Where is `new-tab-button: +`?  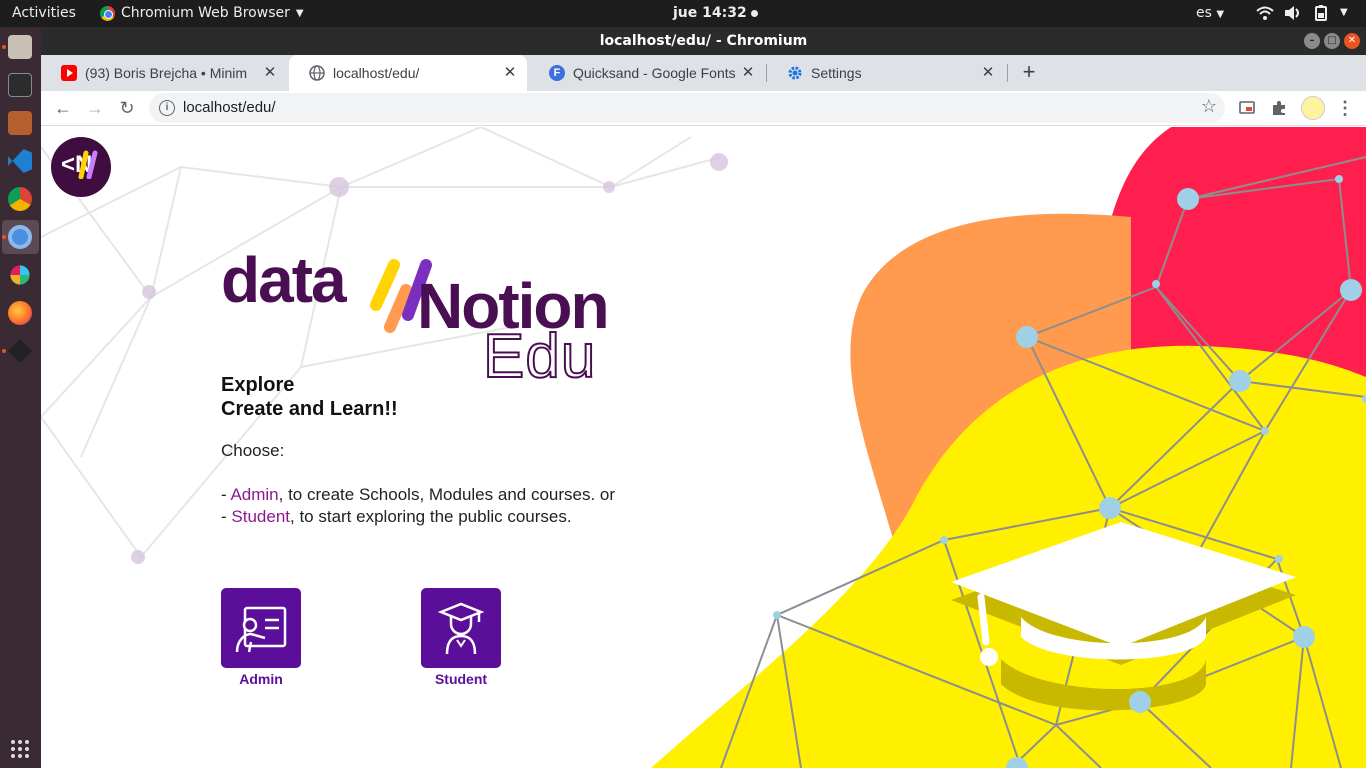
new-tab-button: + is located at coordinates (1029, 72).